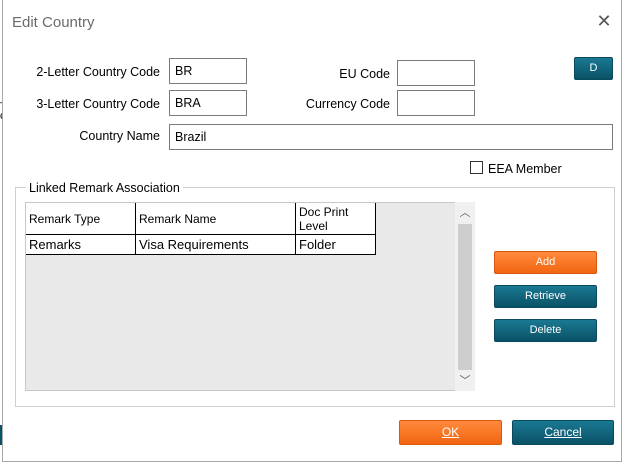 This screenshot has height=465, width=627. Describe the element at coordinates (104, 188) in the screenshot. I see `linked-remark-title: Linked Remark Association` at that location.